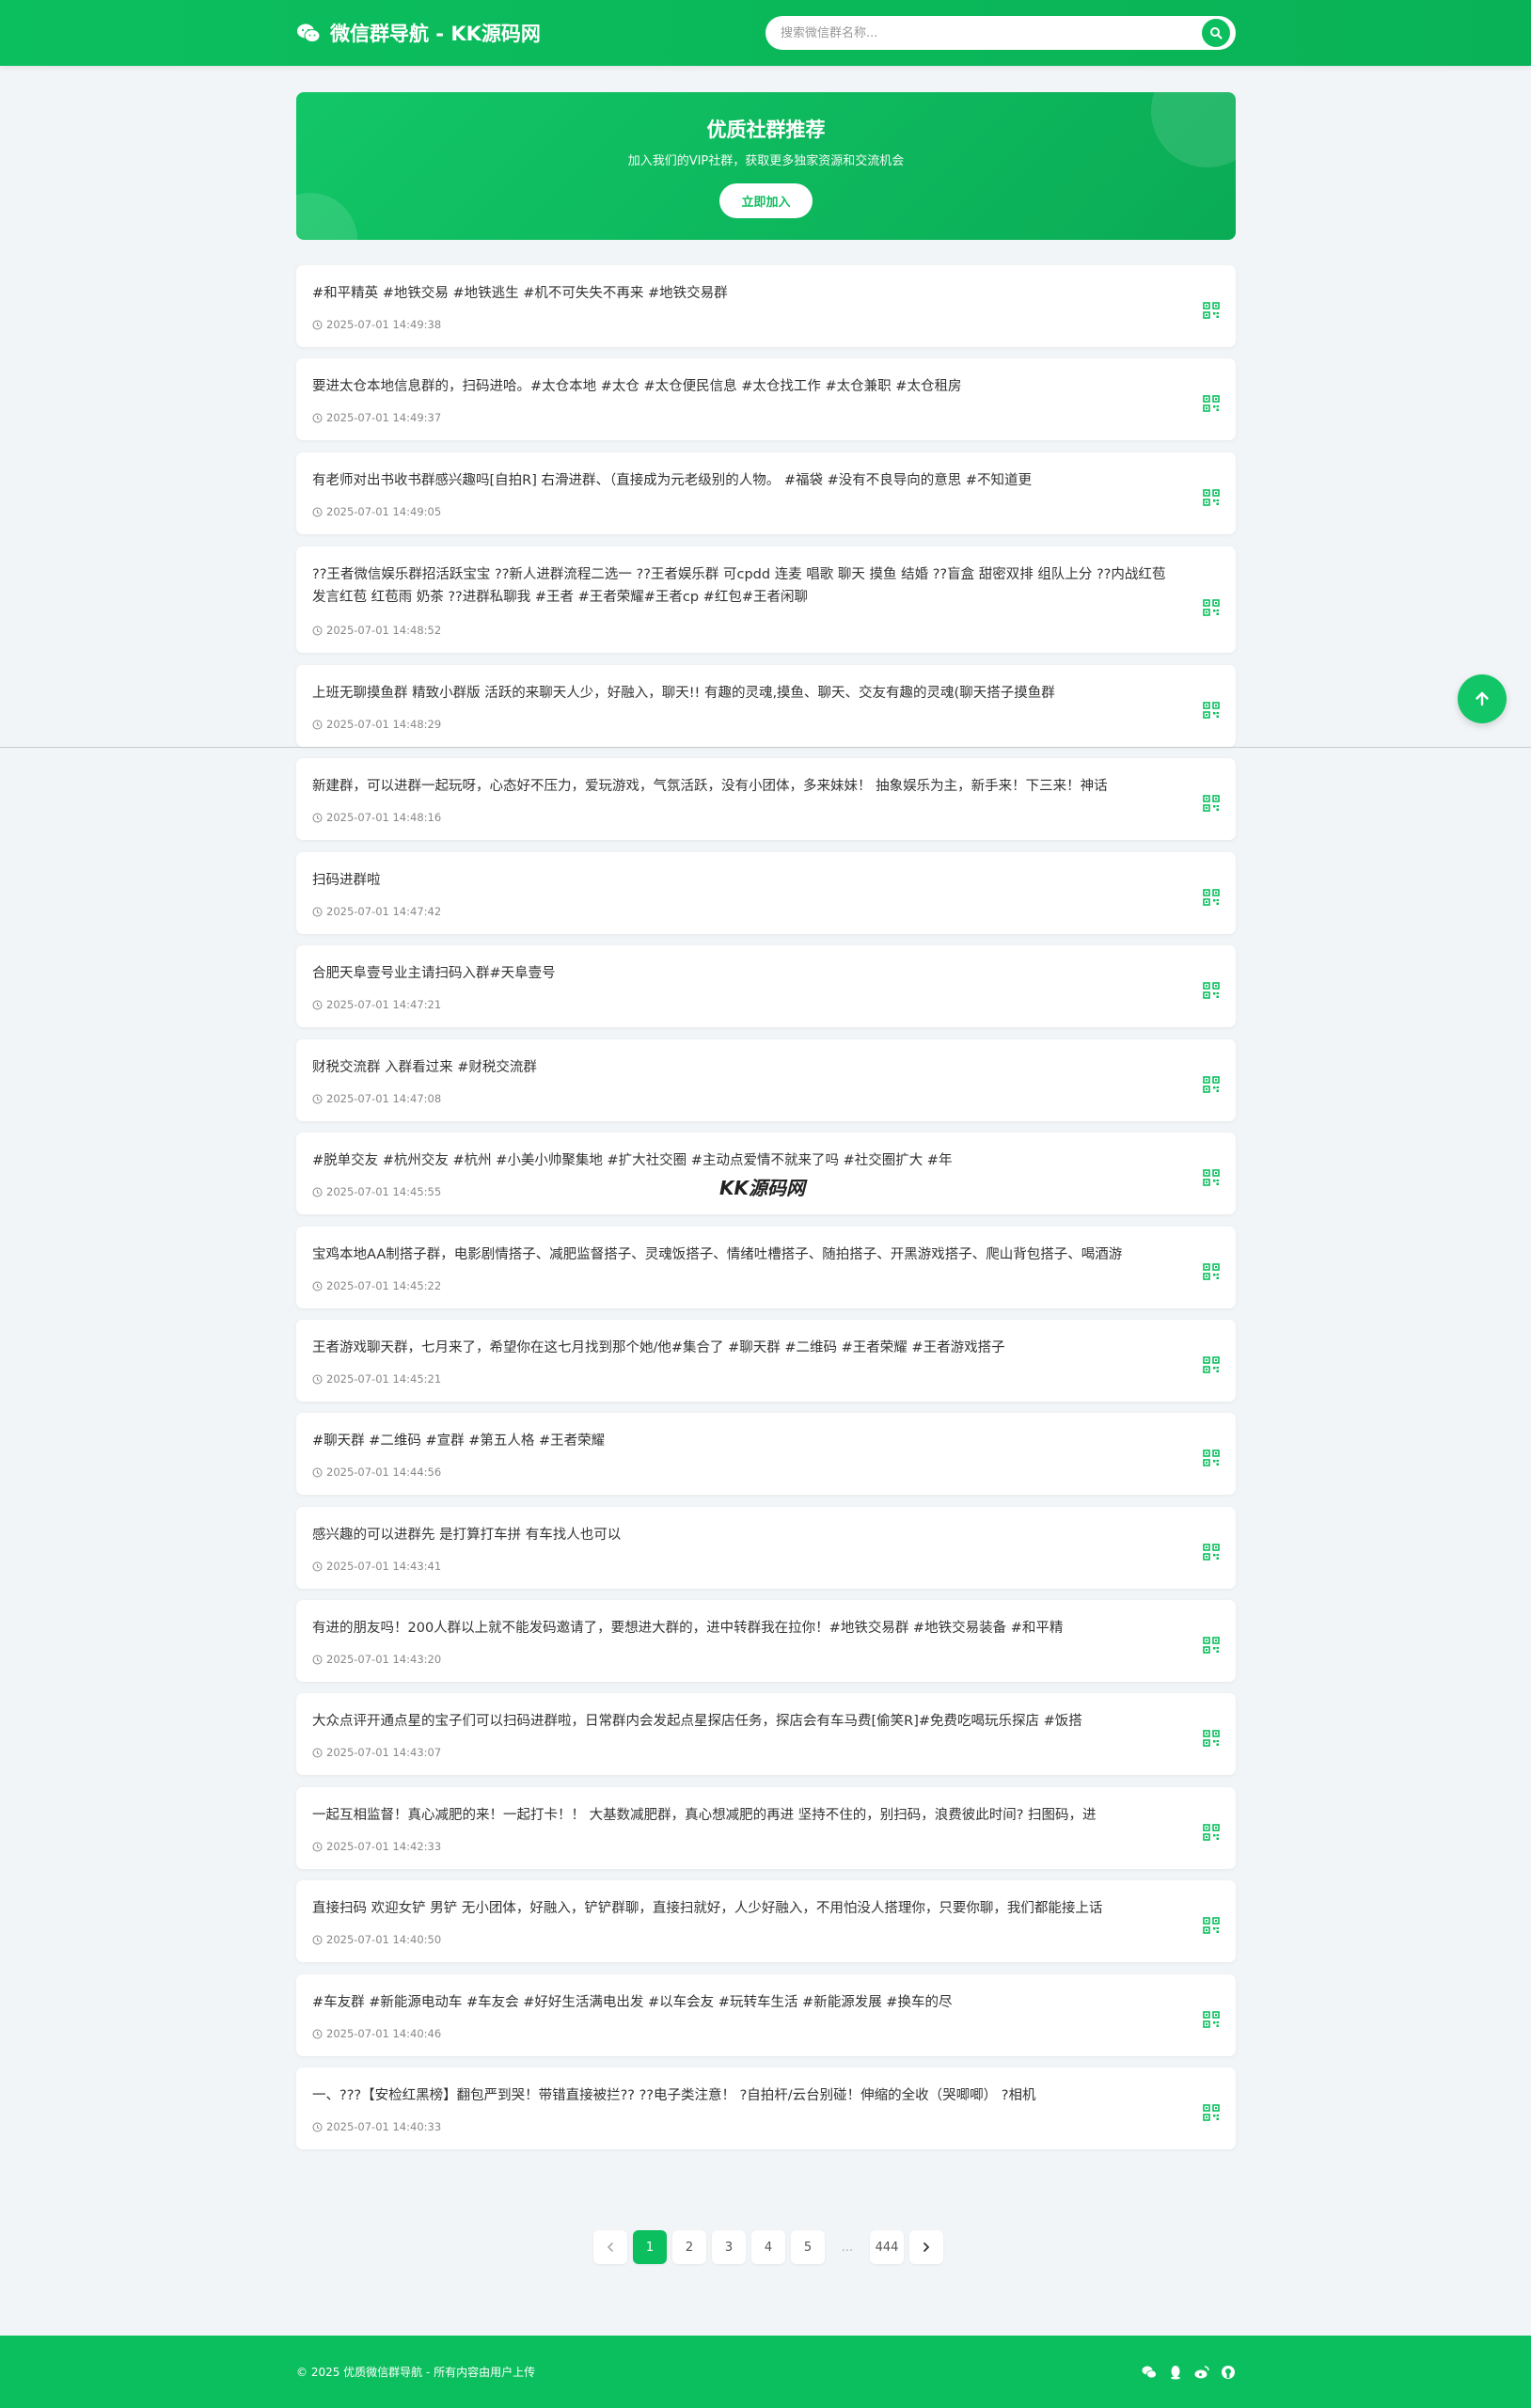  Describe the element at coordinates (745, 973) in the screenshot. I see `group-title: 合肥天阜壹号业主请扫码入群#天阜壹号` at that location.